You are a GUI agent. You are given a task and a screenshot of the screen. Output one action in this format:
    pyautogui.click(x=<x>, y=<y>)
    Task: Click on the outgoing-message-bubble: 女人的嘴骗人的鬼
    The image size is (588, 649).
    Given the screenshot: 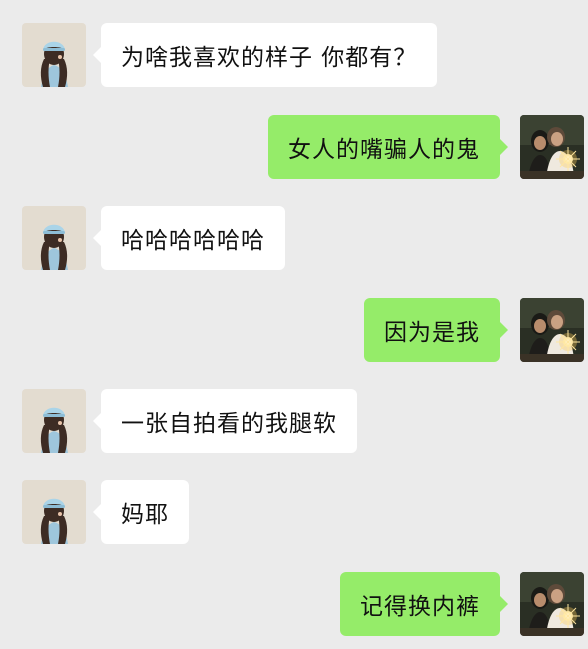 What is the action you would take?
    pyautogui.click(x=388, y=147)
    